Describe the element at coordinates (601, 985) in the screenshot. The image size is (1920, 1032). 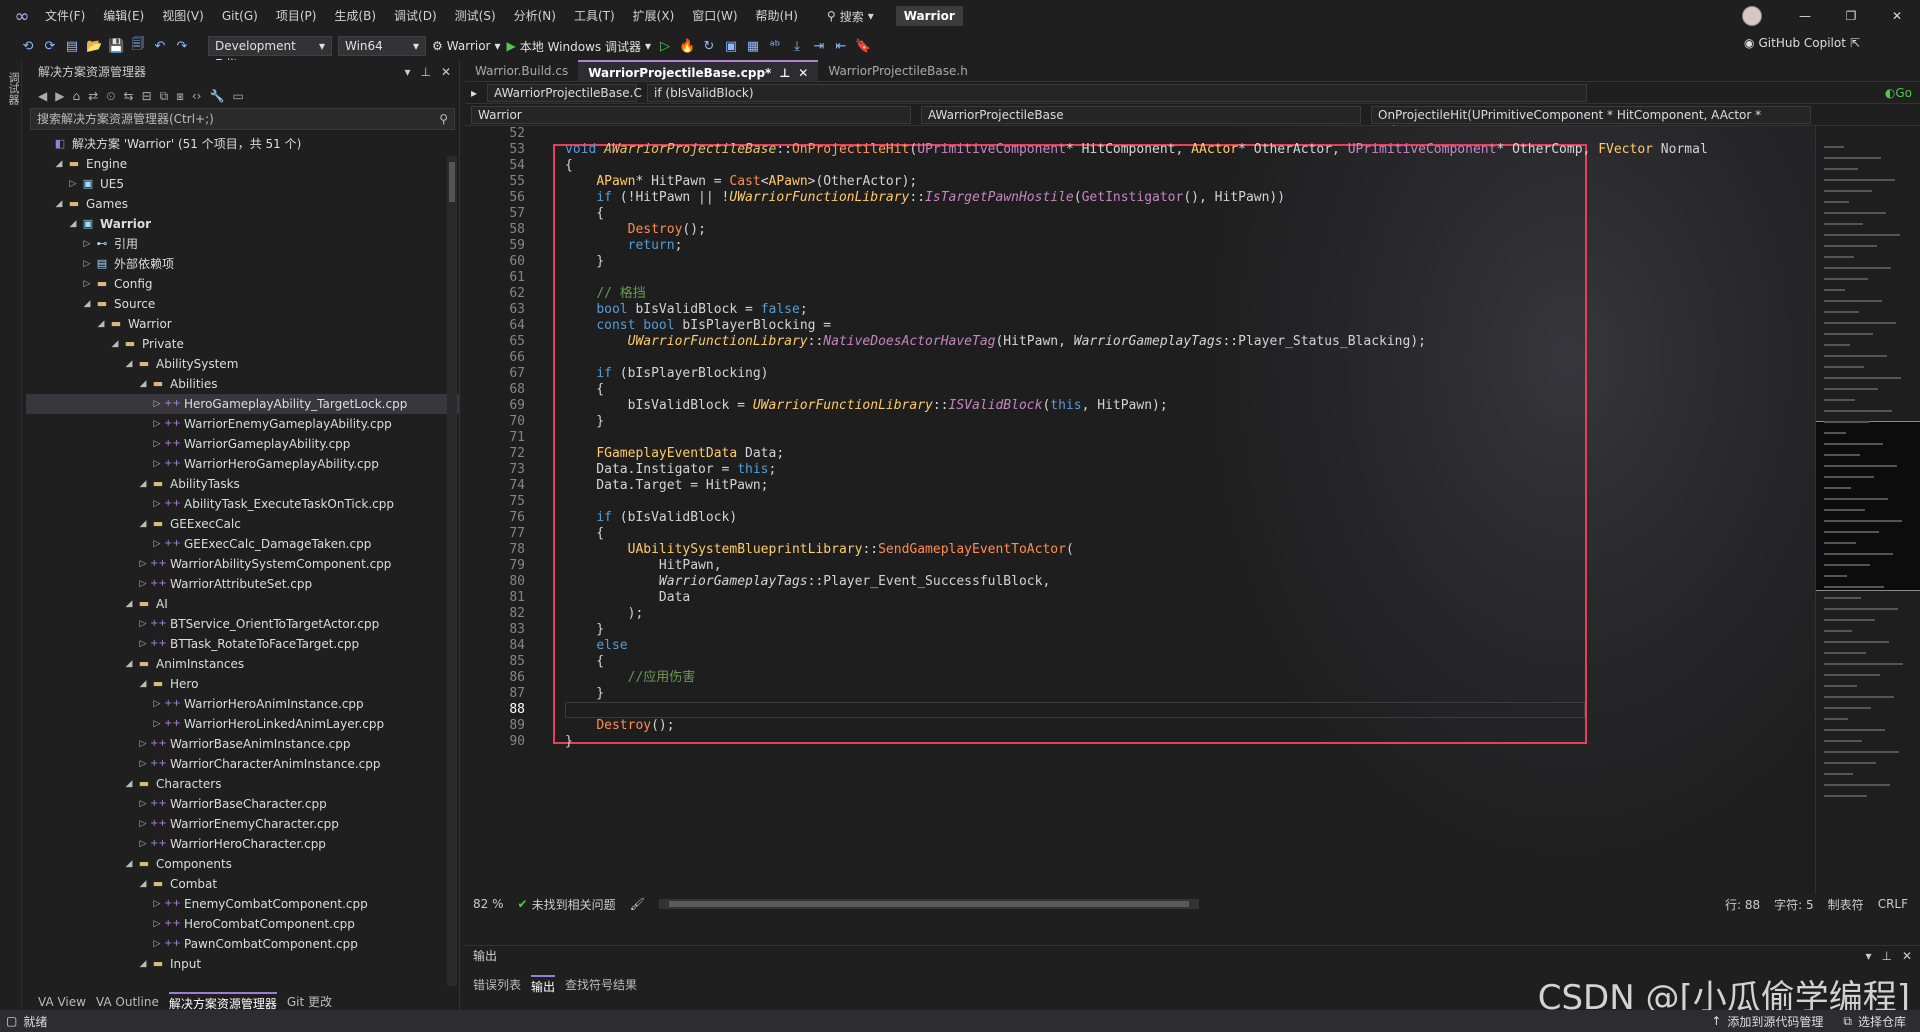
I see `output-tab: 查找符号结果` at that location.